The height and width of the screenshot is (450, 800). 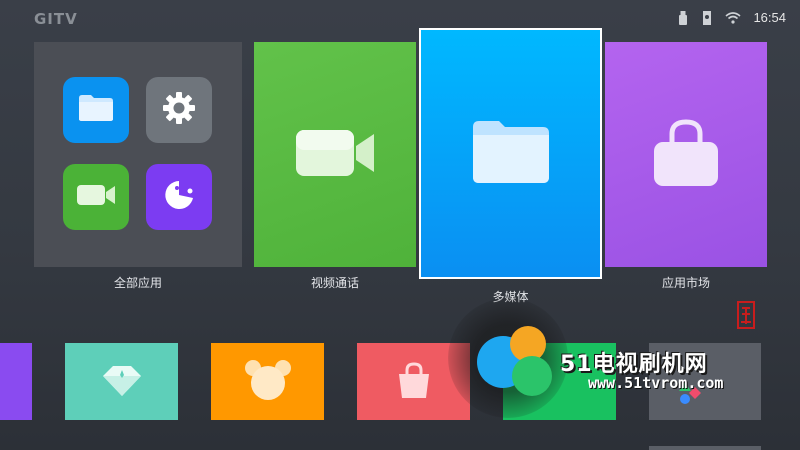 I want to click on tile-multimedia: 多媒体, so click(x=510, y=166).